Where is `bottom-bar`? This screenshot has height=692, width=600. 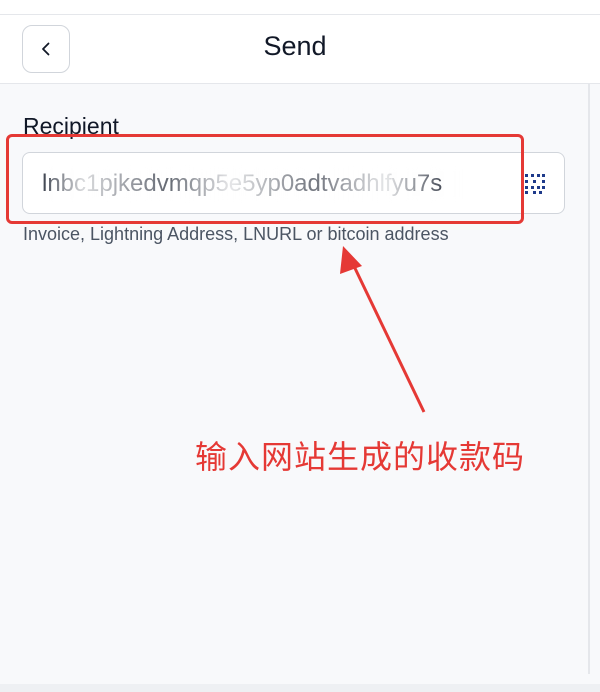 bottom-bar is located at coordinates (300, 688).